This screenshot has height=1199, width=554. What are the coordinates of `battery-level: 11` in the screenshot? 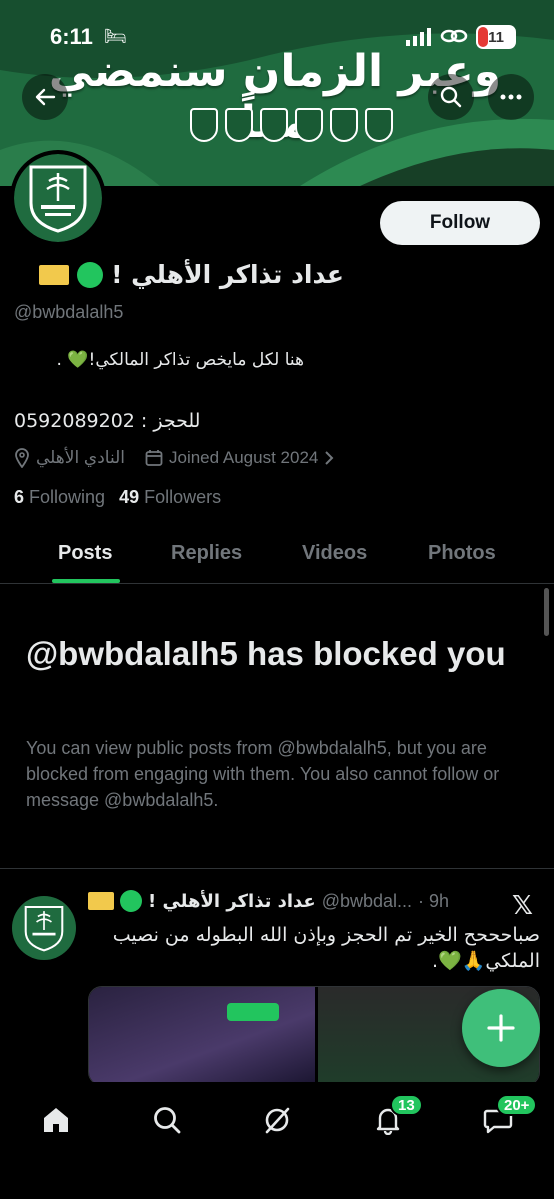 It's located at (496, 37).